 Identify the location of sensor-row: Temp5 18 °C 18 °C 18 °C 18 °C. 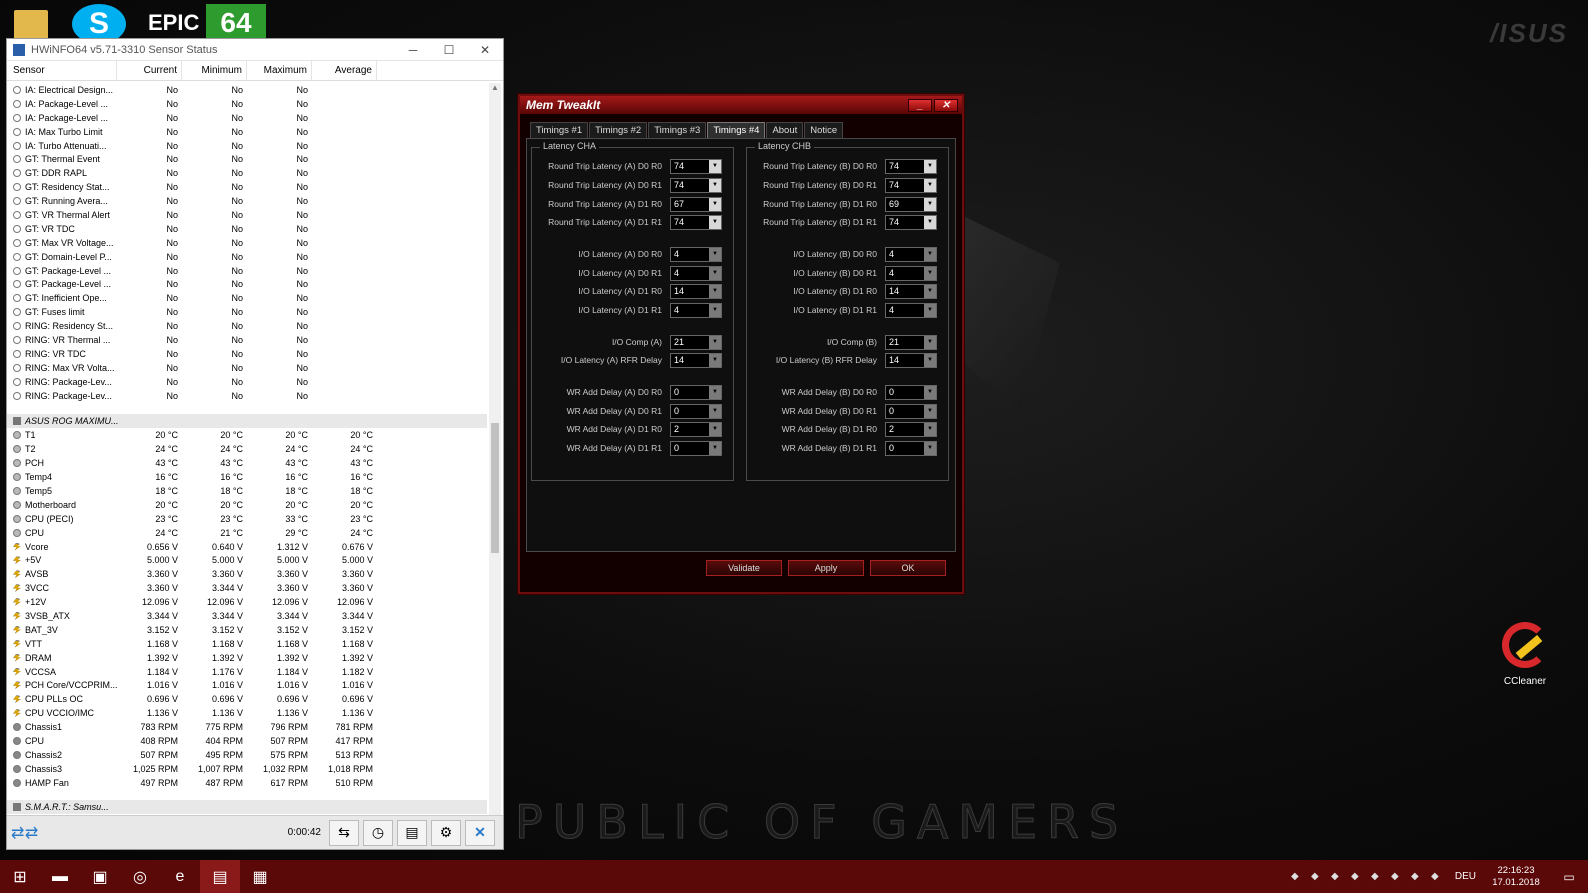
(247, 491).